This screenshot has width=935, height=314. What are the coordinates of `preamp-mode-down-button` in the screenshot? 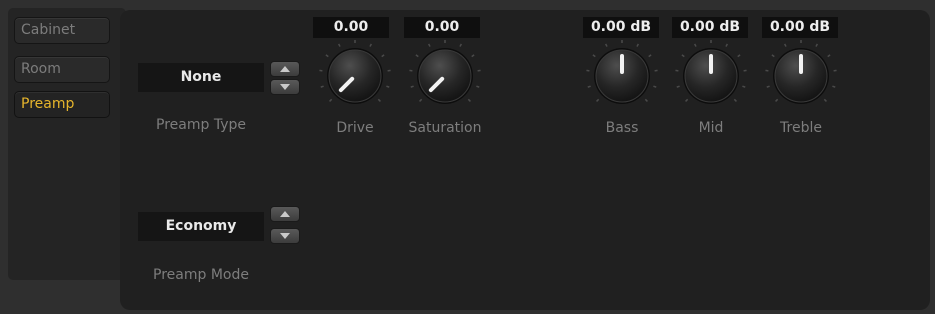 It's located at (285, 236).